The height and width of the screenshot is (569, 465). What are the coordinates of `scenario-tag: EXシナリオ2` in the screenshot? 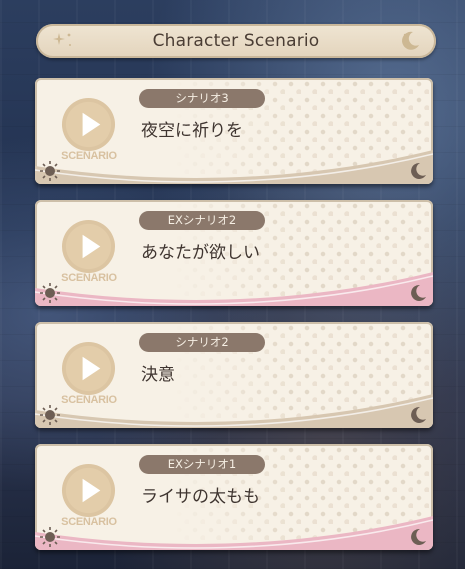 It's located at (202, 220).